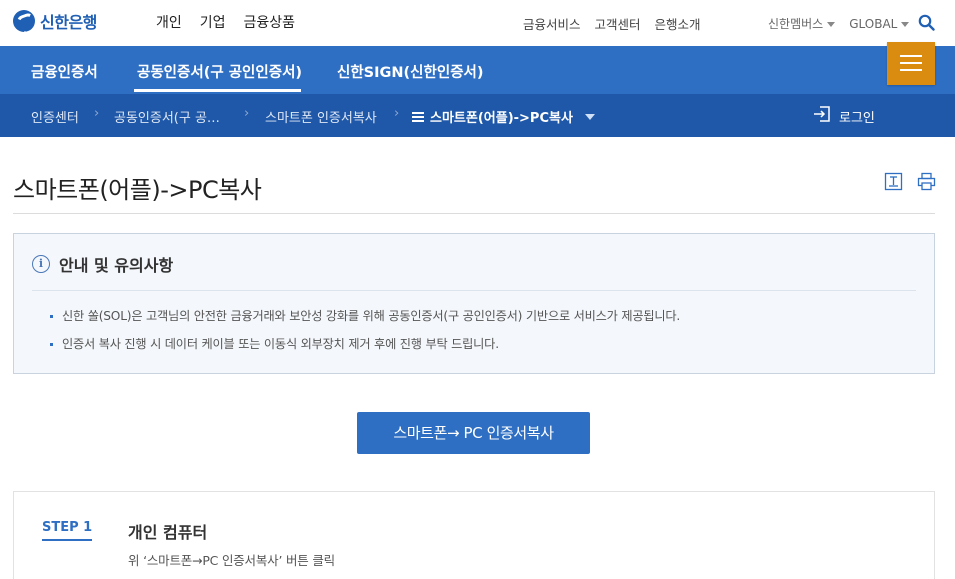 This screenshot has width=955, height=579. What do you see at coordinates (926, 181) in the screenshot?
I see `print-icon` at bounding box center [926, 181].